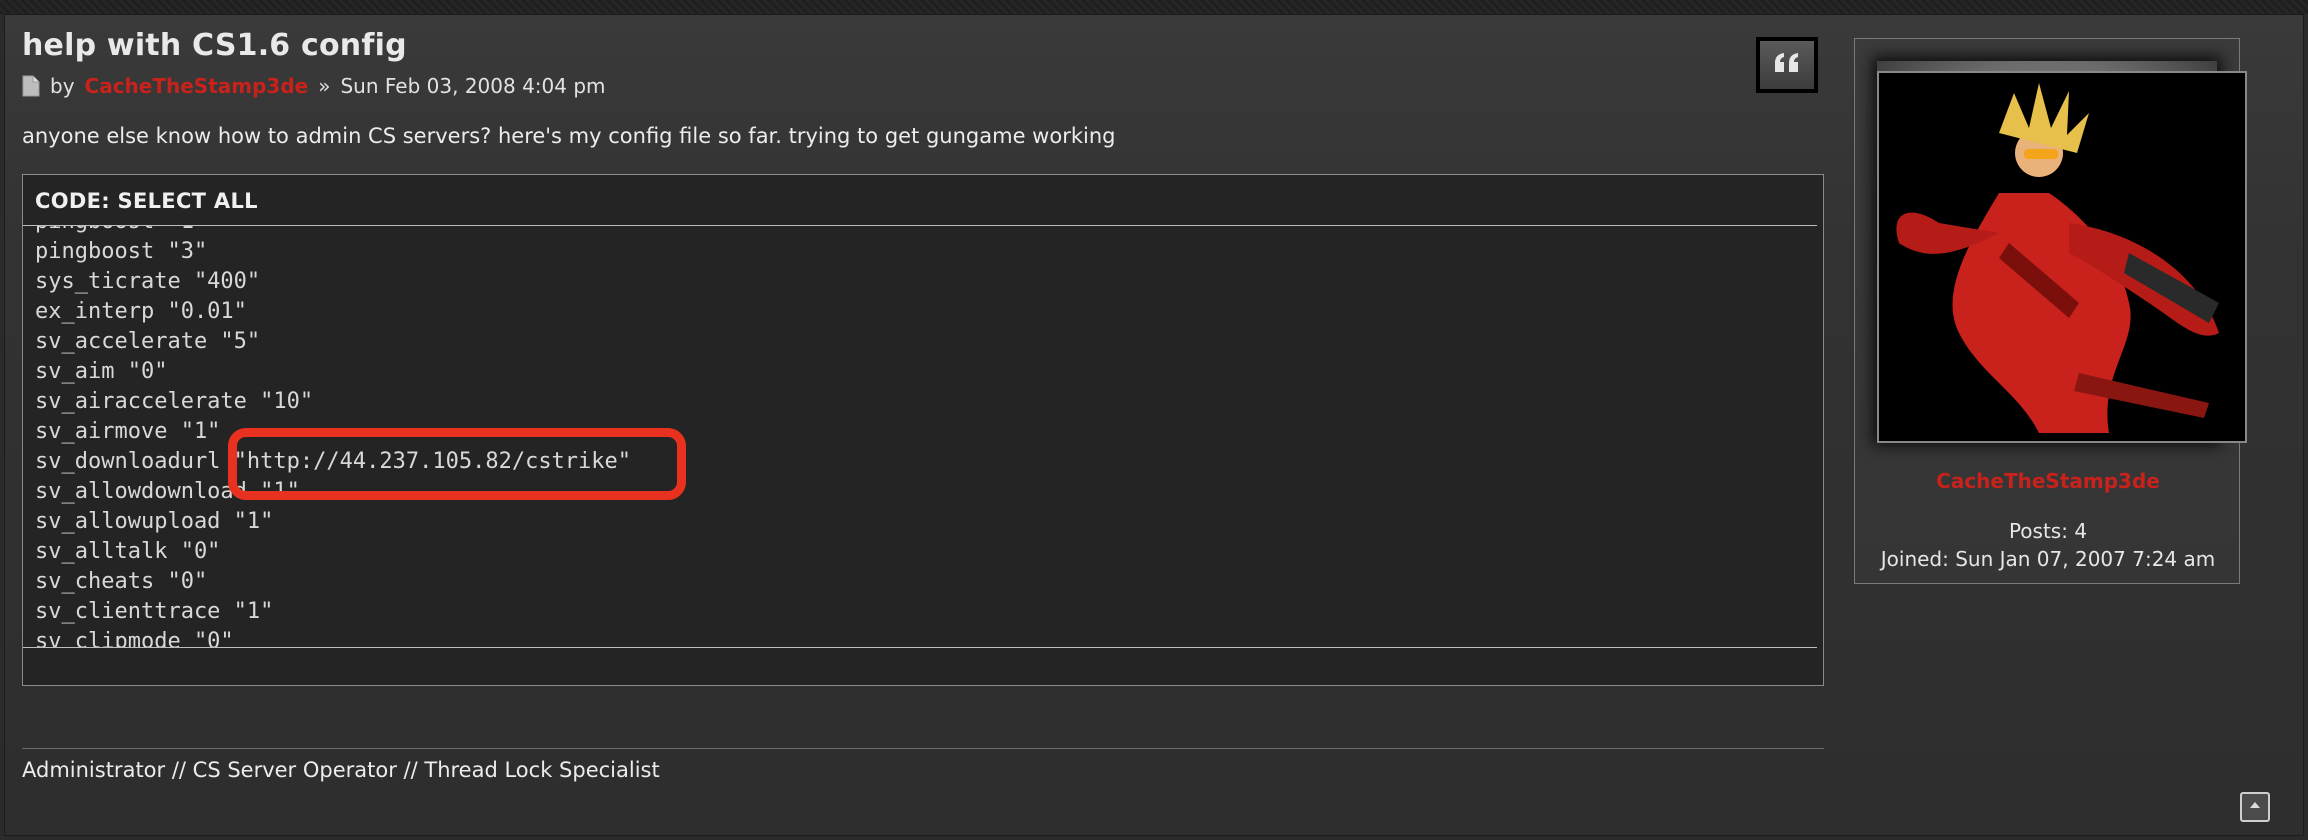 This screenshot has height=840, width=2308. What do you see at coordinates (174, 401) in the screenshot?
I see `code-line: sv_airaccelerate "10"` at bounding box center [174, 401].